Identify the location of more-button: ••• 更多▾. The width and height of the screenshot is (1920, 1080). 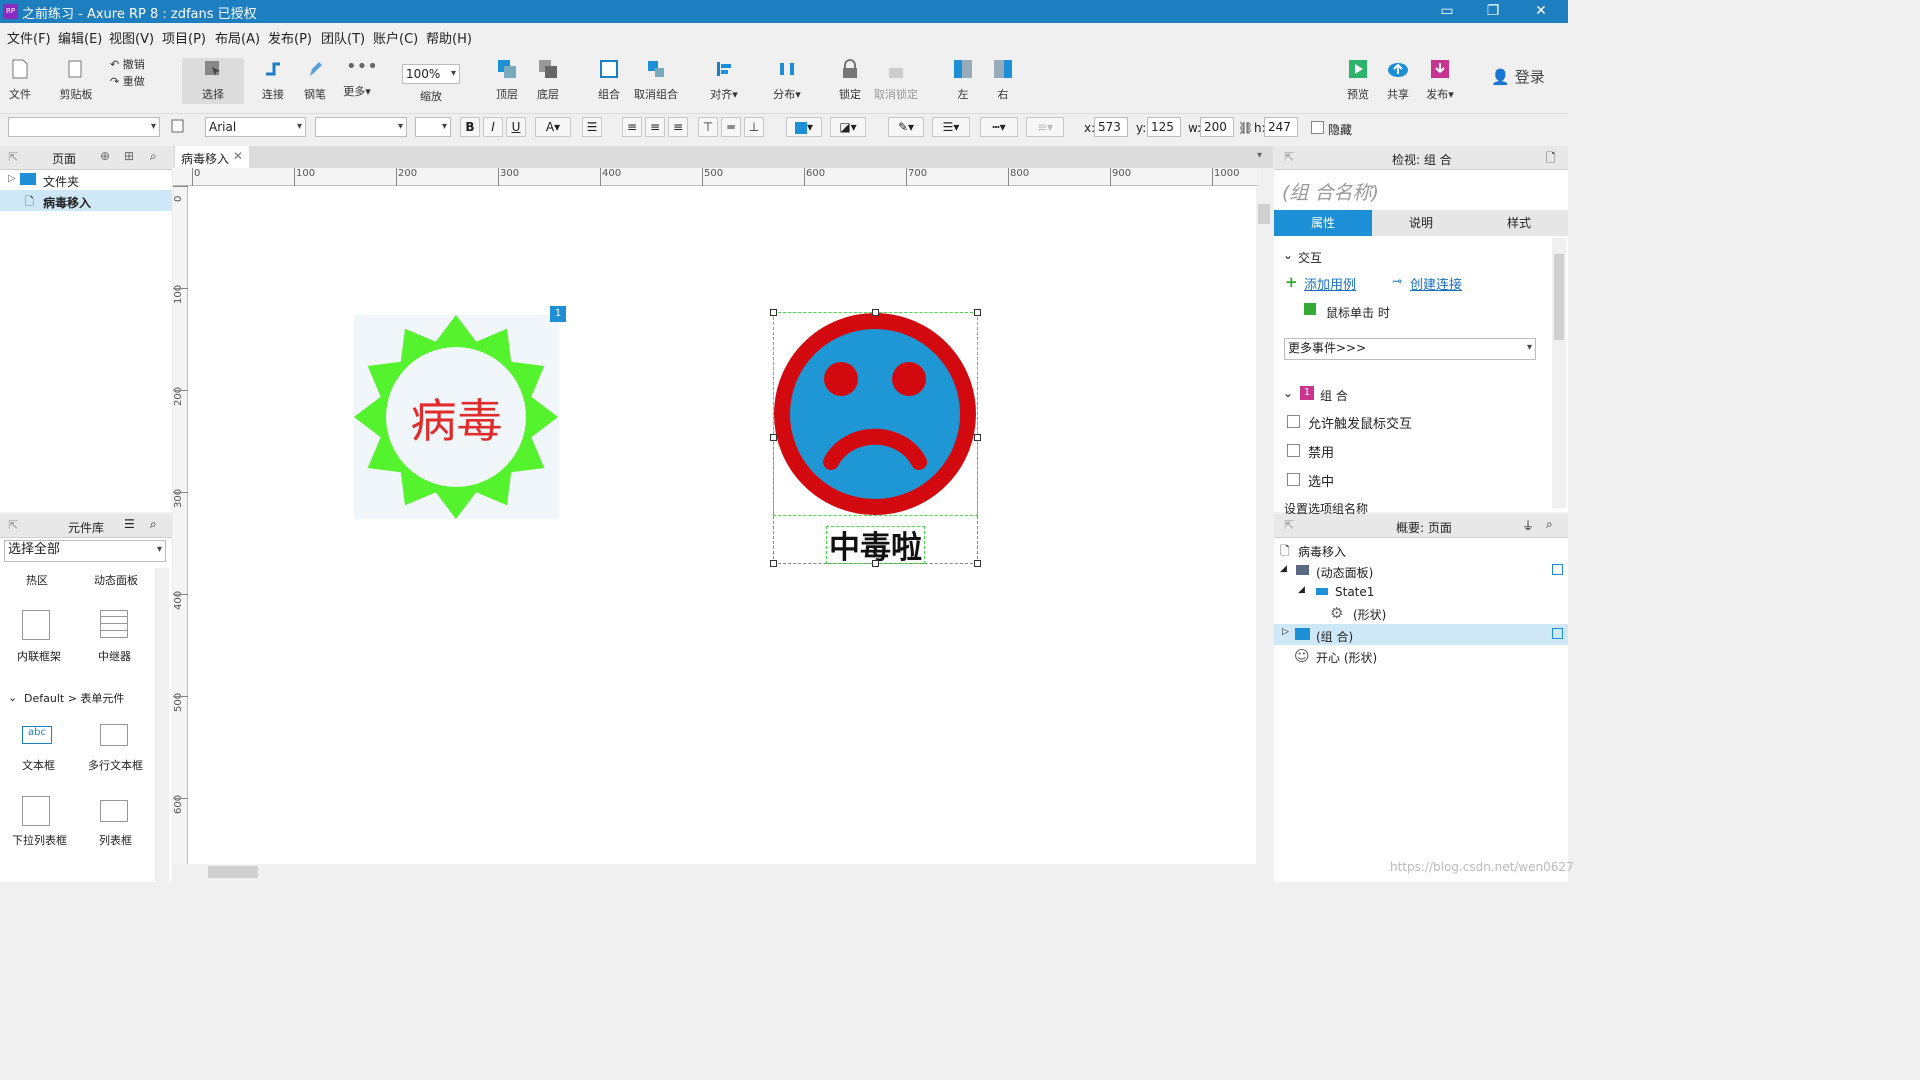
(358, 78).